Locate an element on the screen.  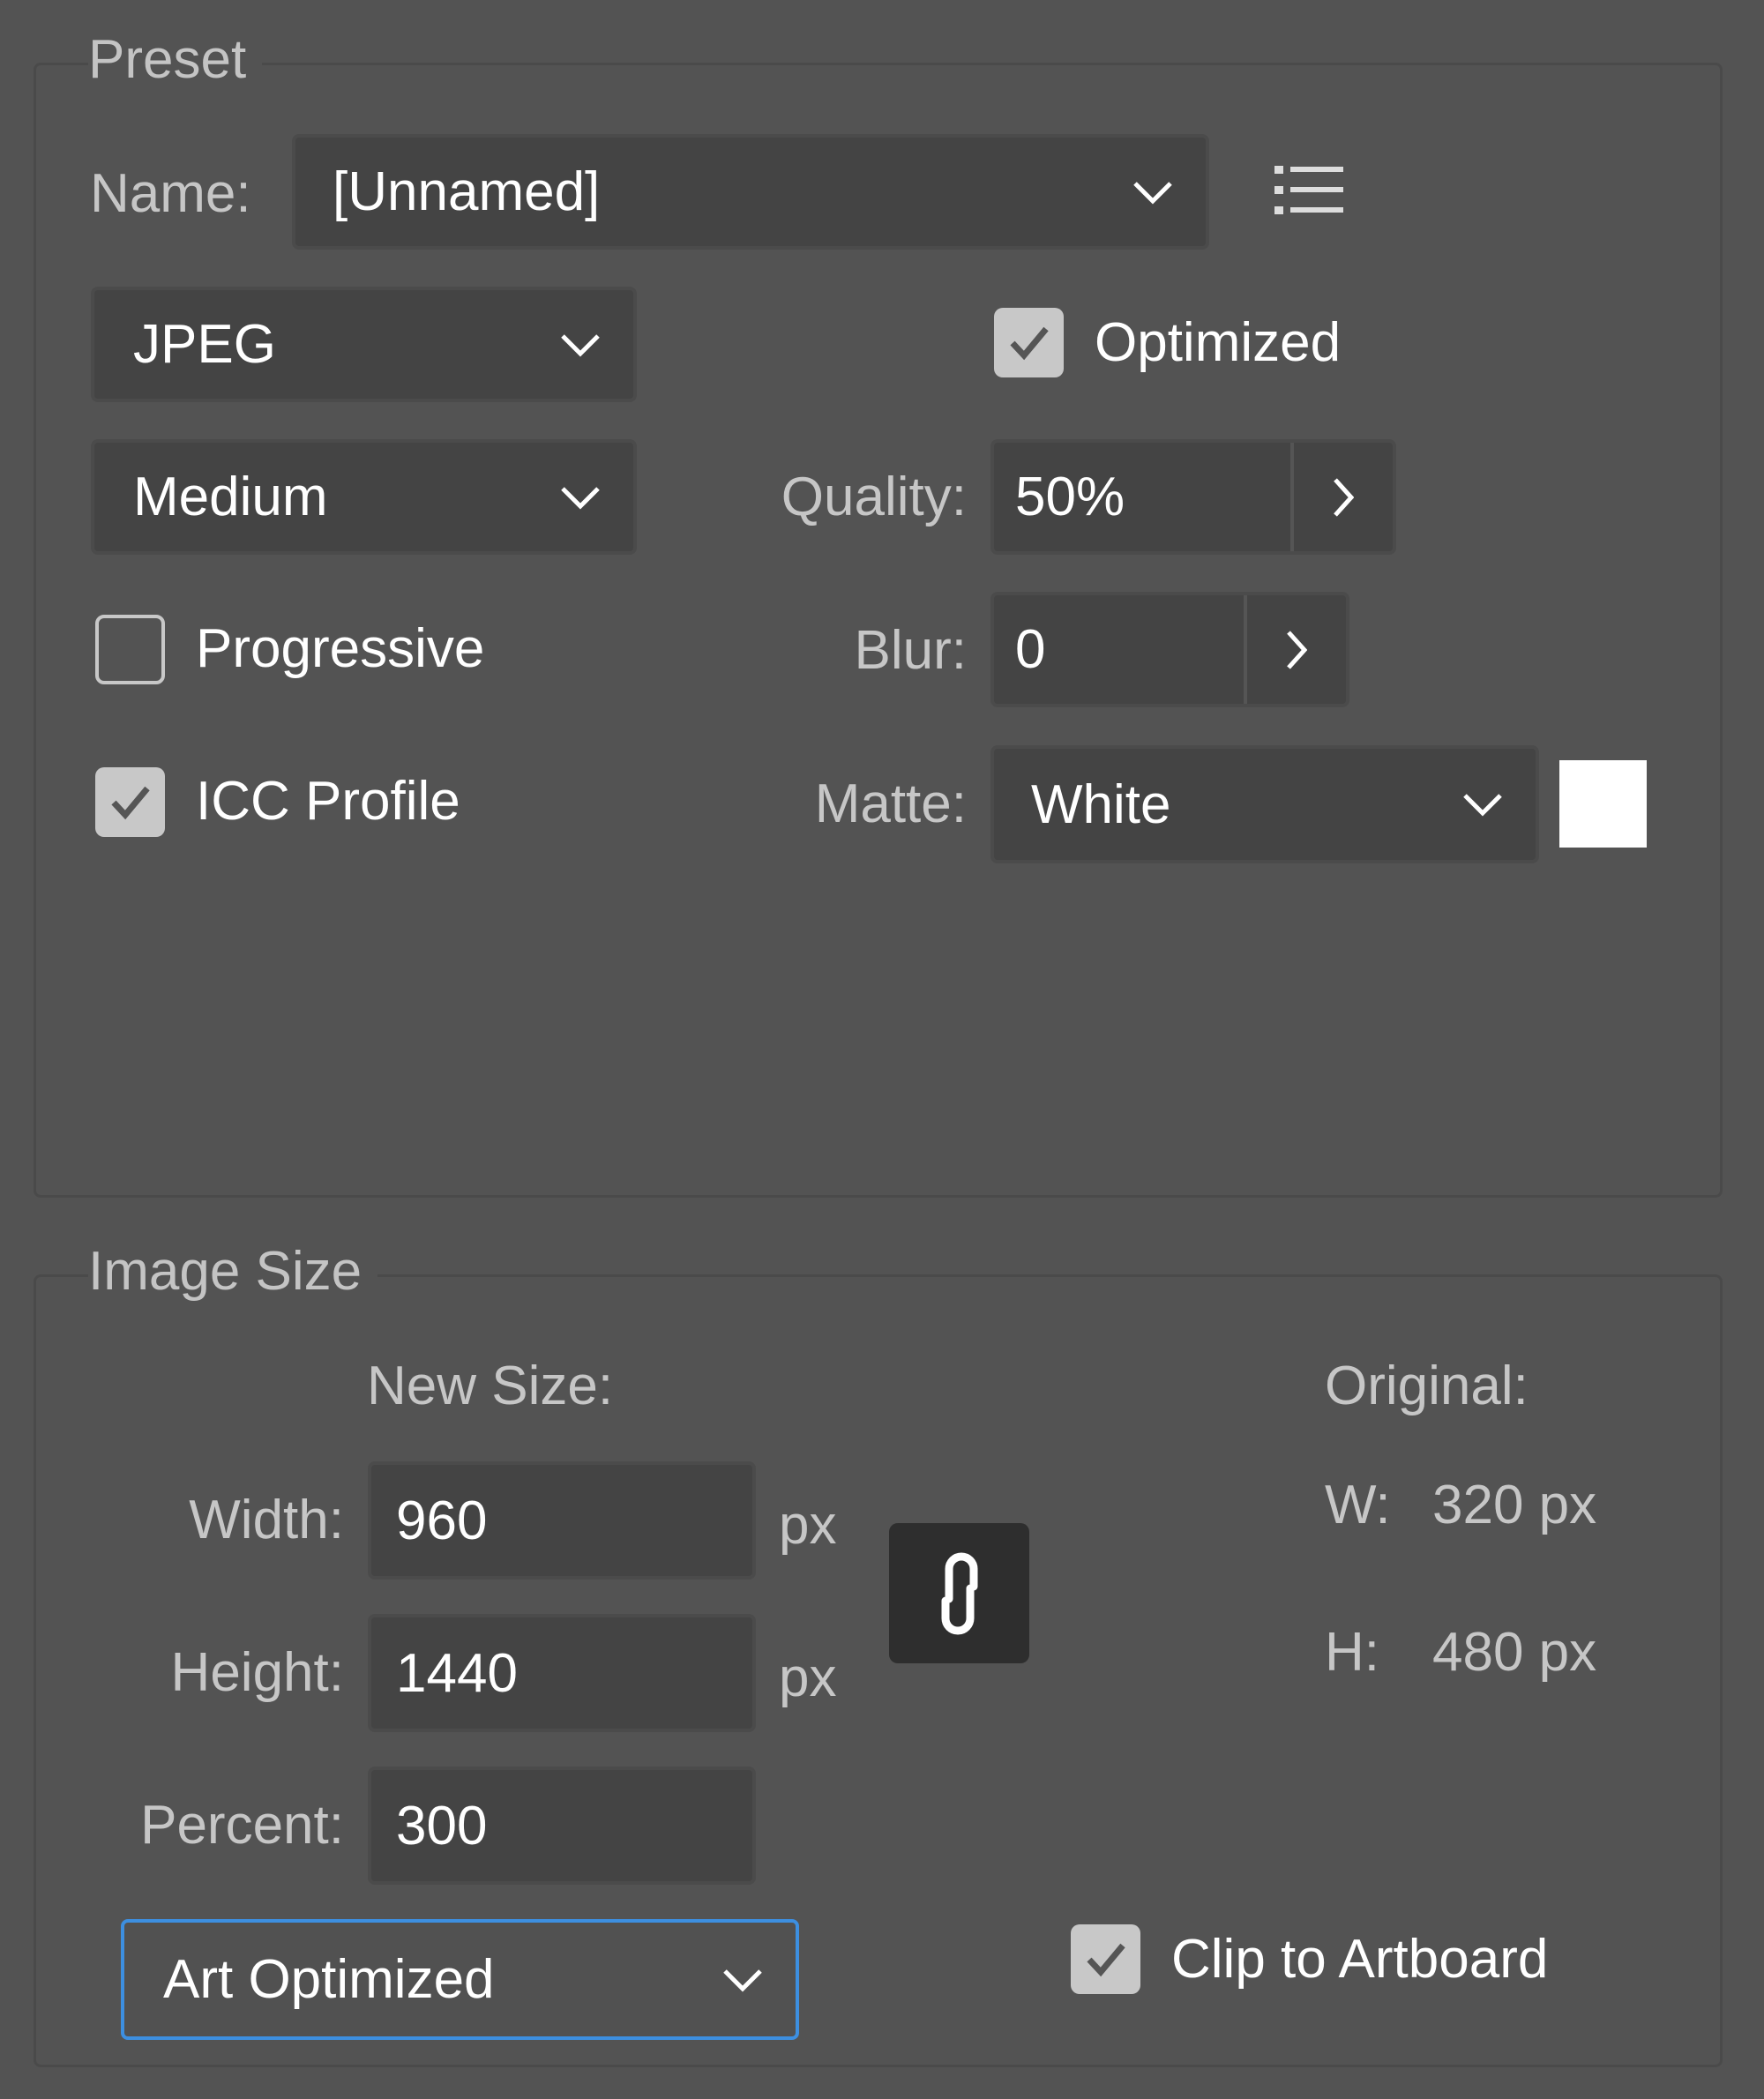
matte-value: White is located at coordinates (1101, 804).